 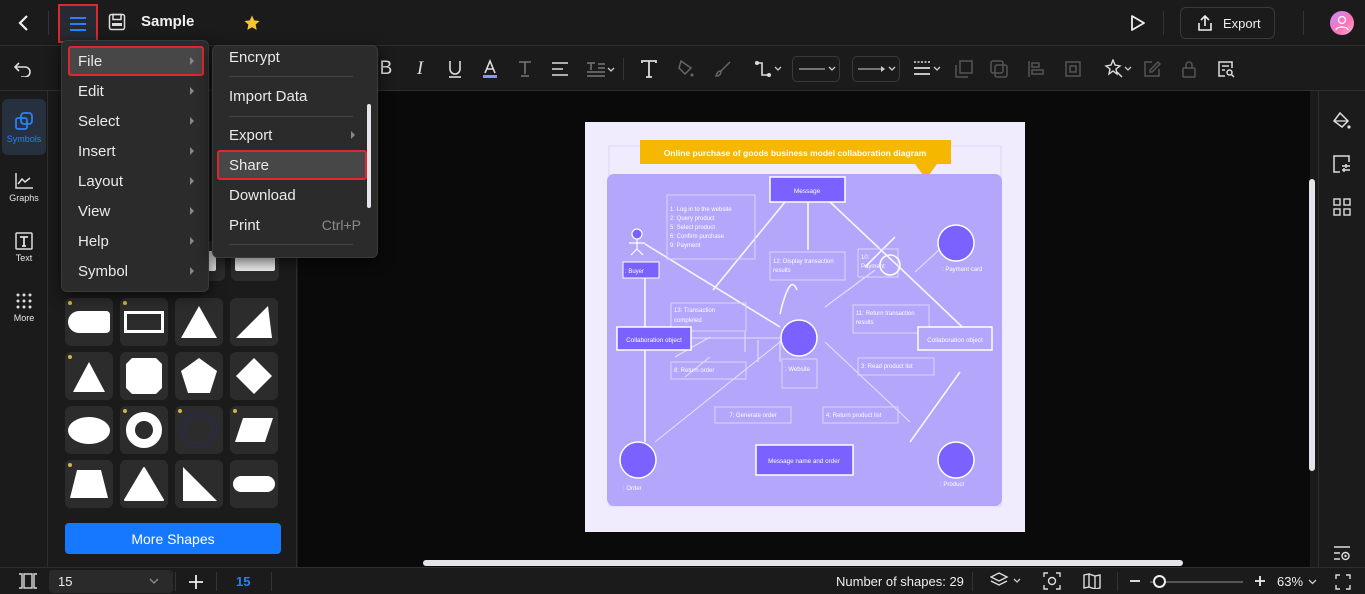 What do you see at coordinates (78, 23) in the screenshot?
I see `hamburger-menu-icon` at bounding box center [78, 23].